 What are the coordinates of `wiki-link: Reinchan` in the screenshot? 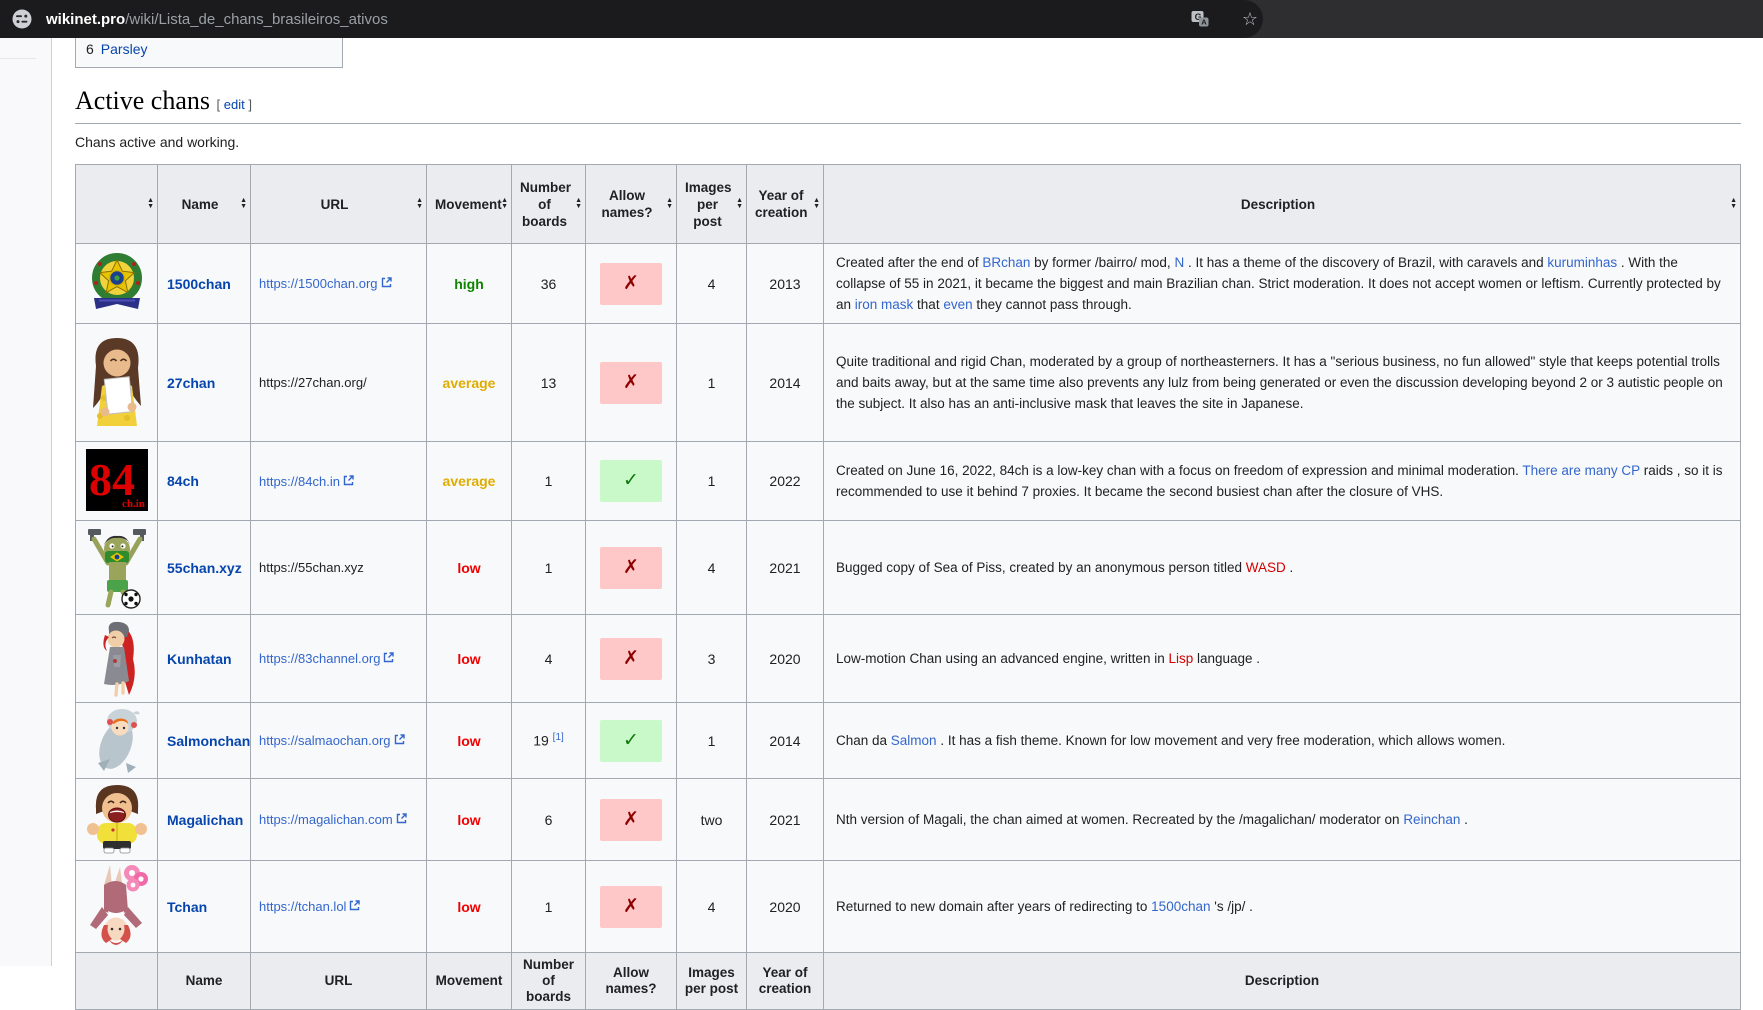 It's located at (1431, 819).